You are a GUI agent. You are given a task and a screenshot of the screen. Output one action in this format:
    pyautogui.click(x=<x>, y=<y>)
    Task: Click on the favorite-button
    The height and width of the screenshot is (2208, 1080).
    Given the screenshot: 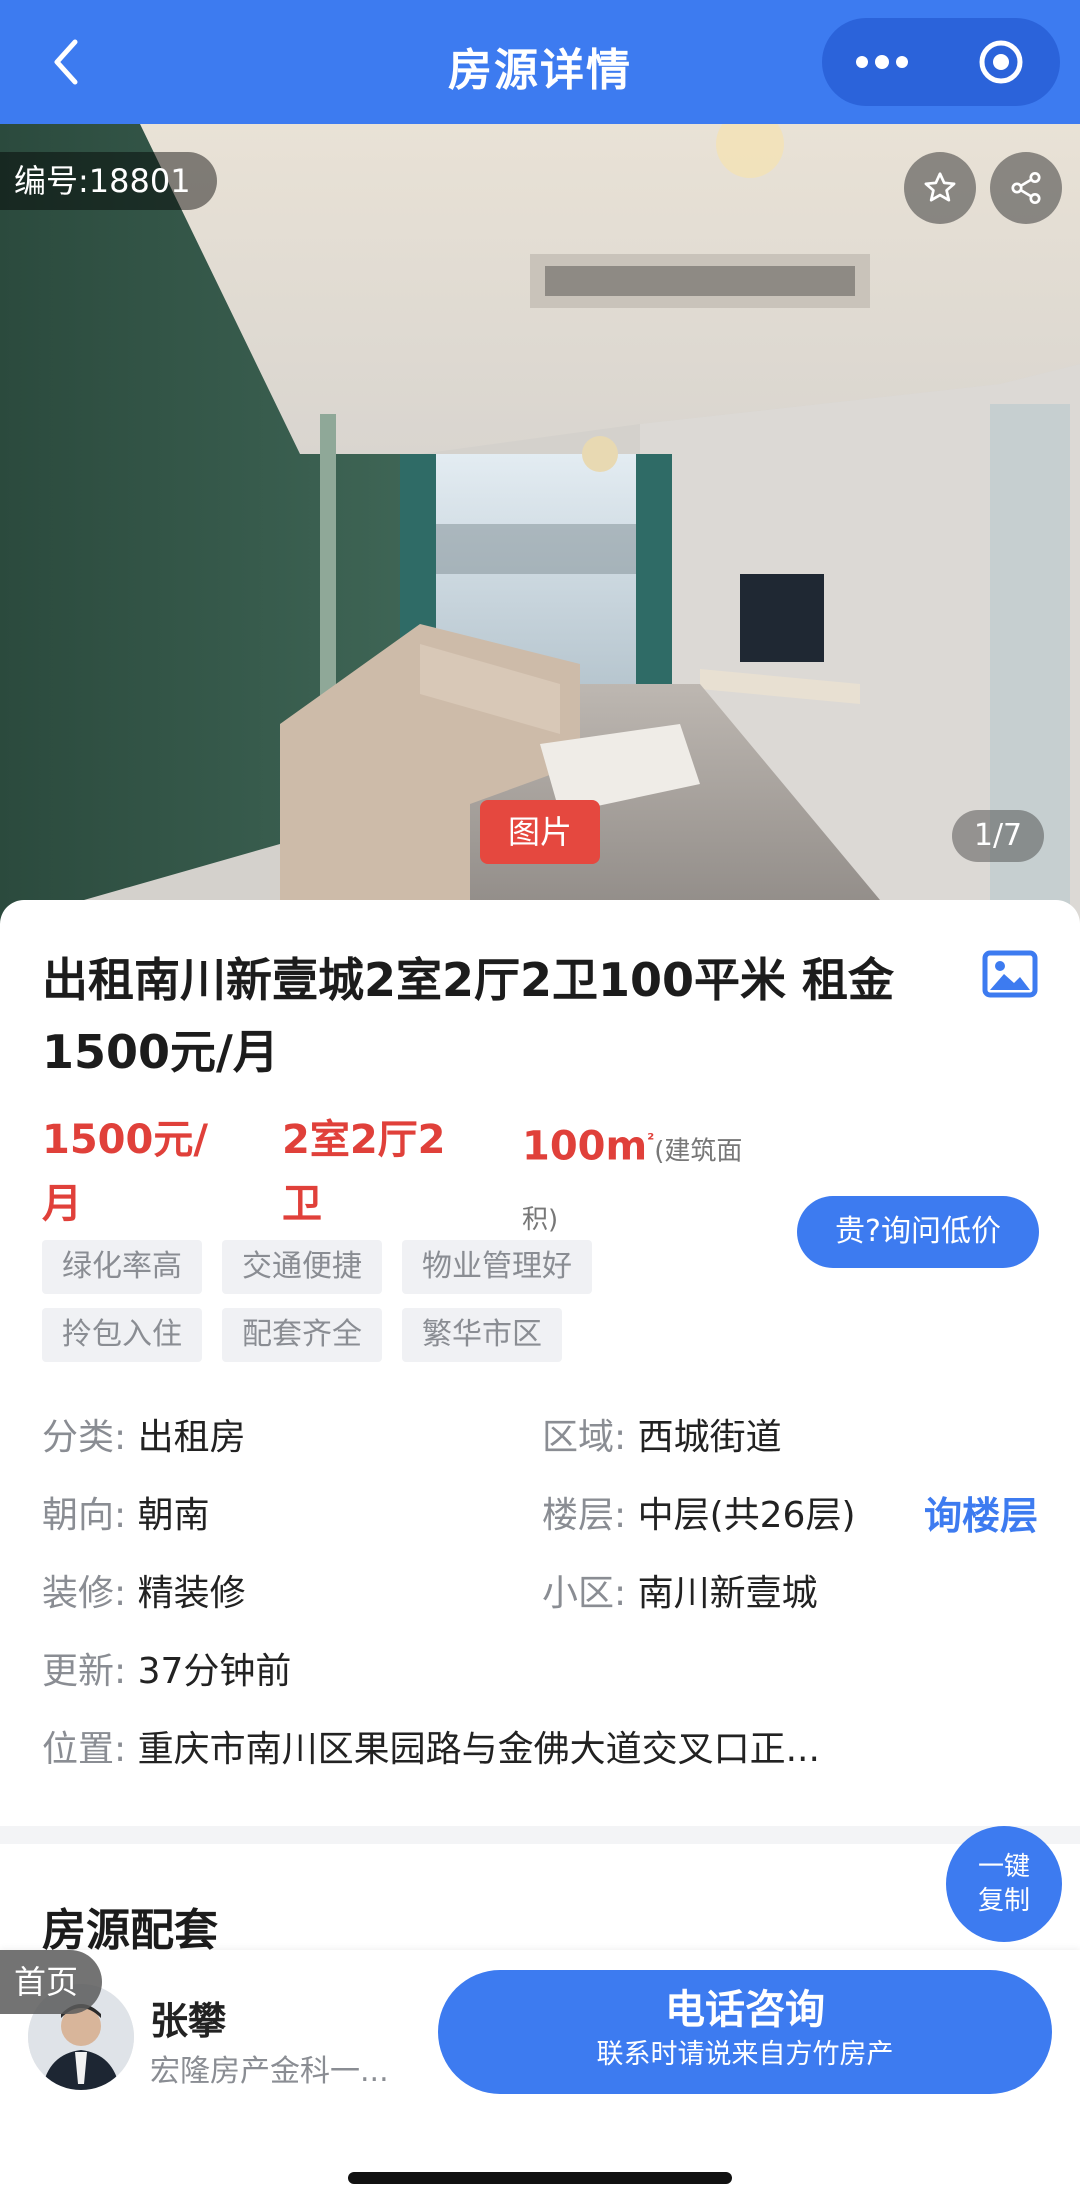 What is the action you would take?
    pyautogui.click(x=940, y=188)
    